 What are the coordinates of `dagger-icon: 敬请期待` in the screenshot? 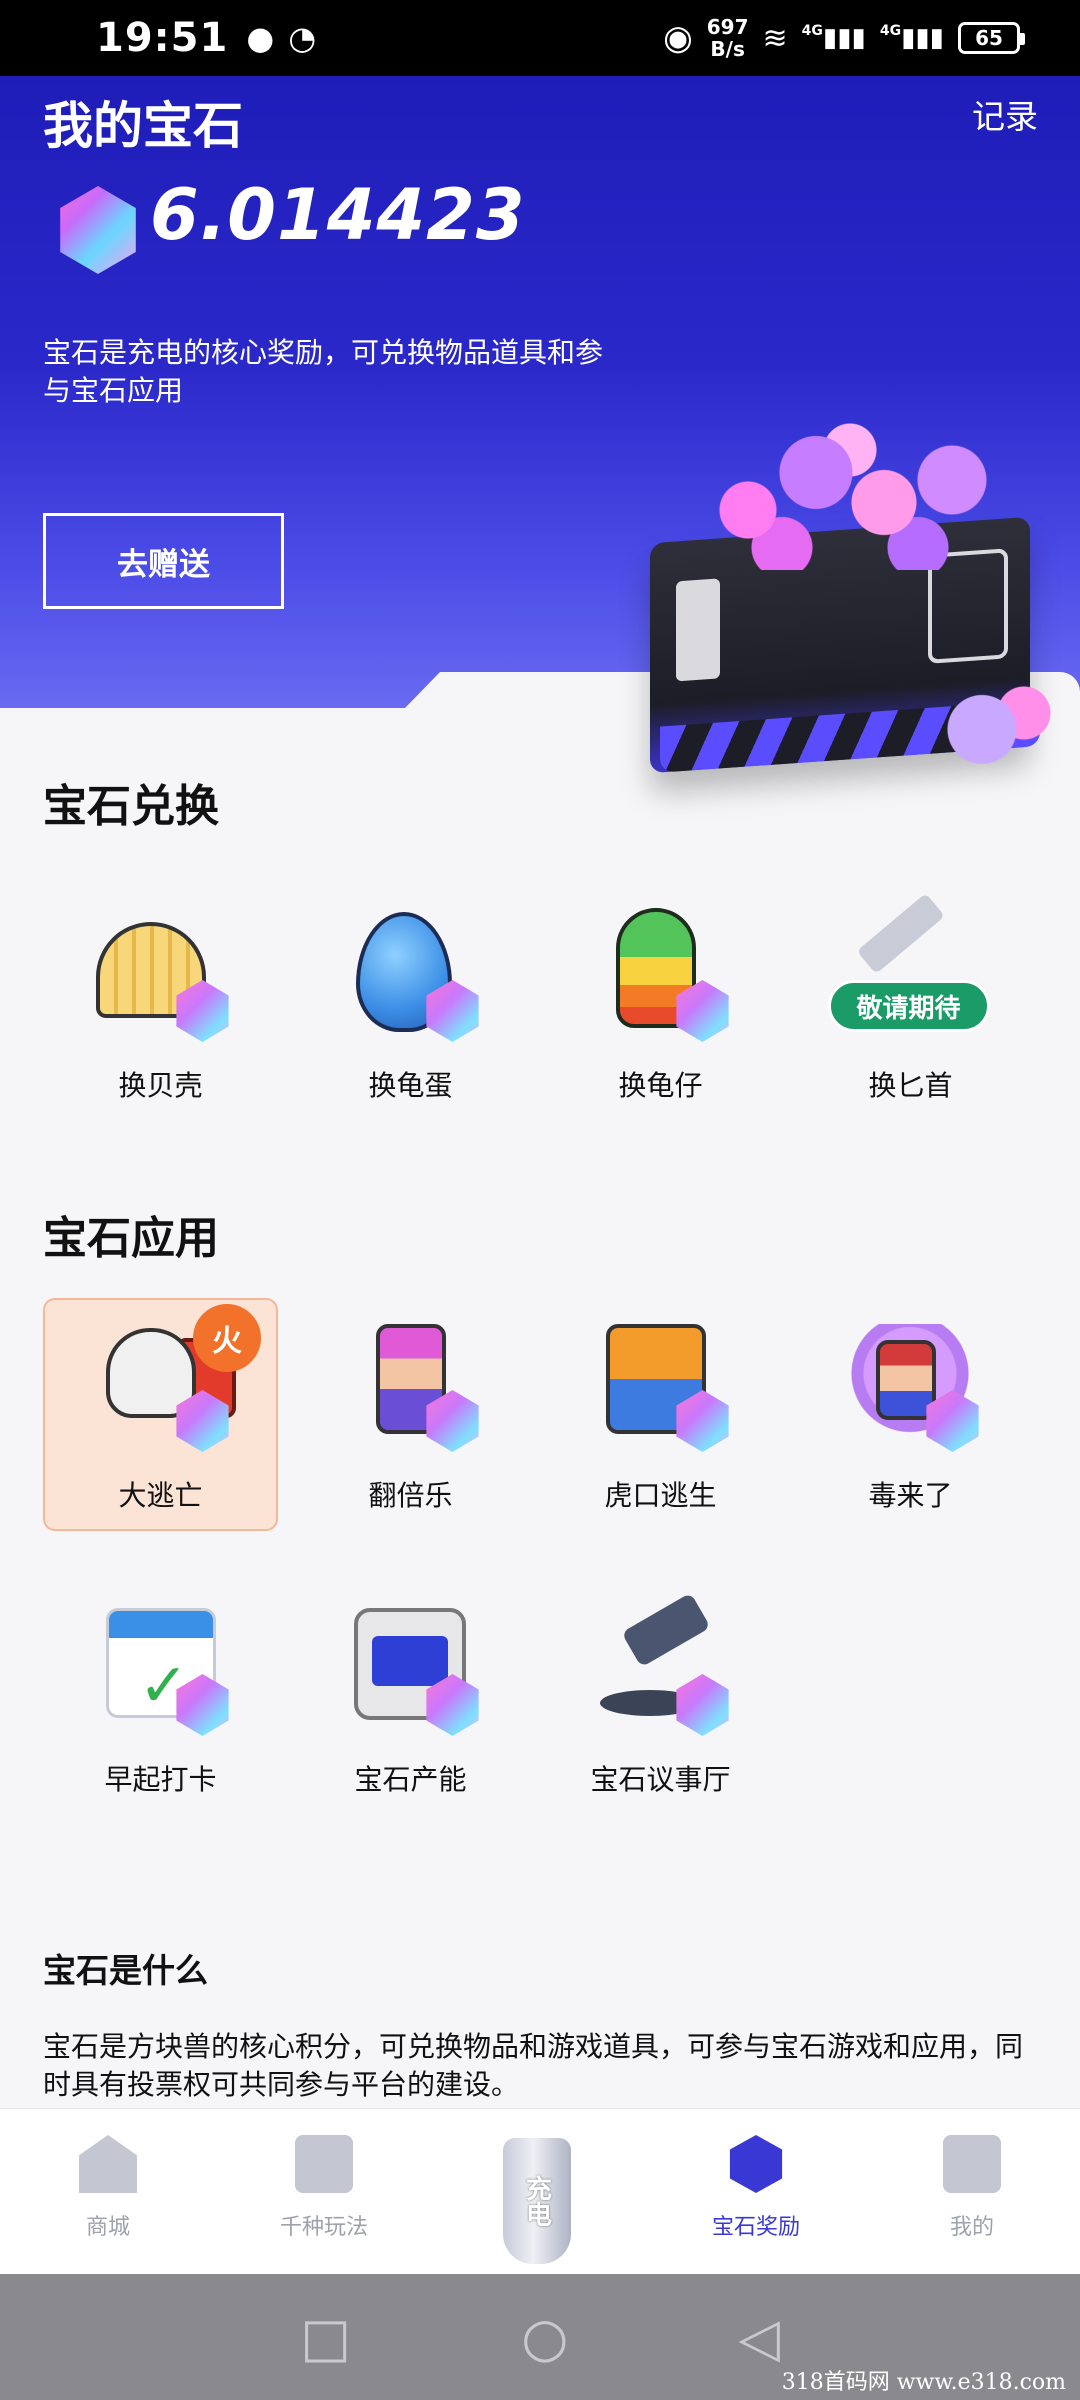 It's located at (908, 971).